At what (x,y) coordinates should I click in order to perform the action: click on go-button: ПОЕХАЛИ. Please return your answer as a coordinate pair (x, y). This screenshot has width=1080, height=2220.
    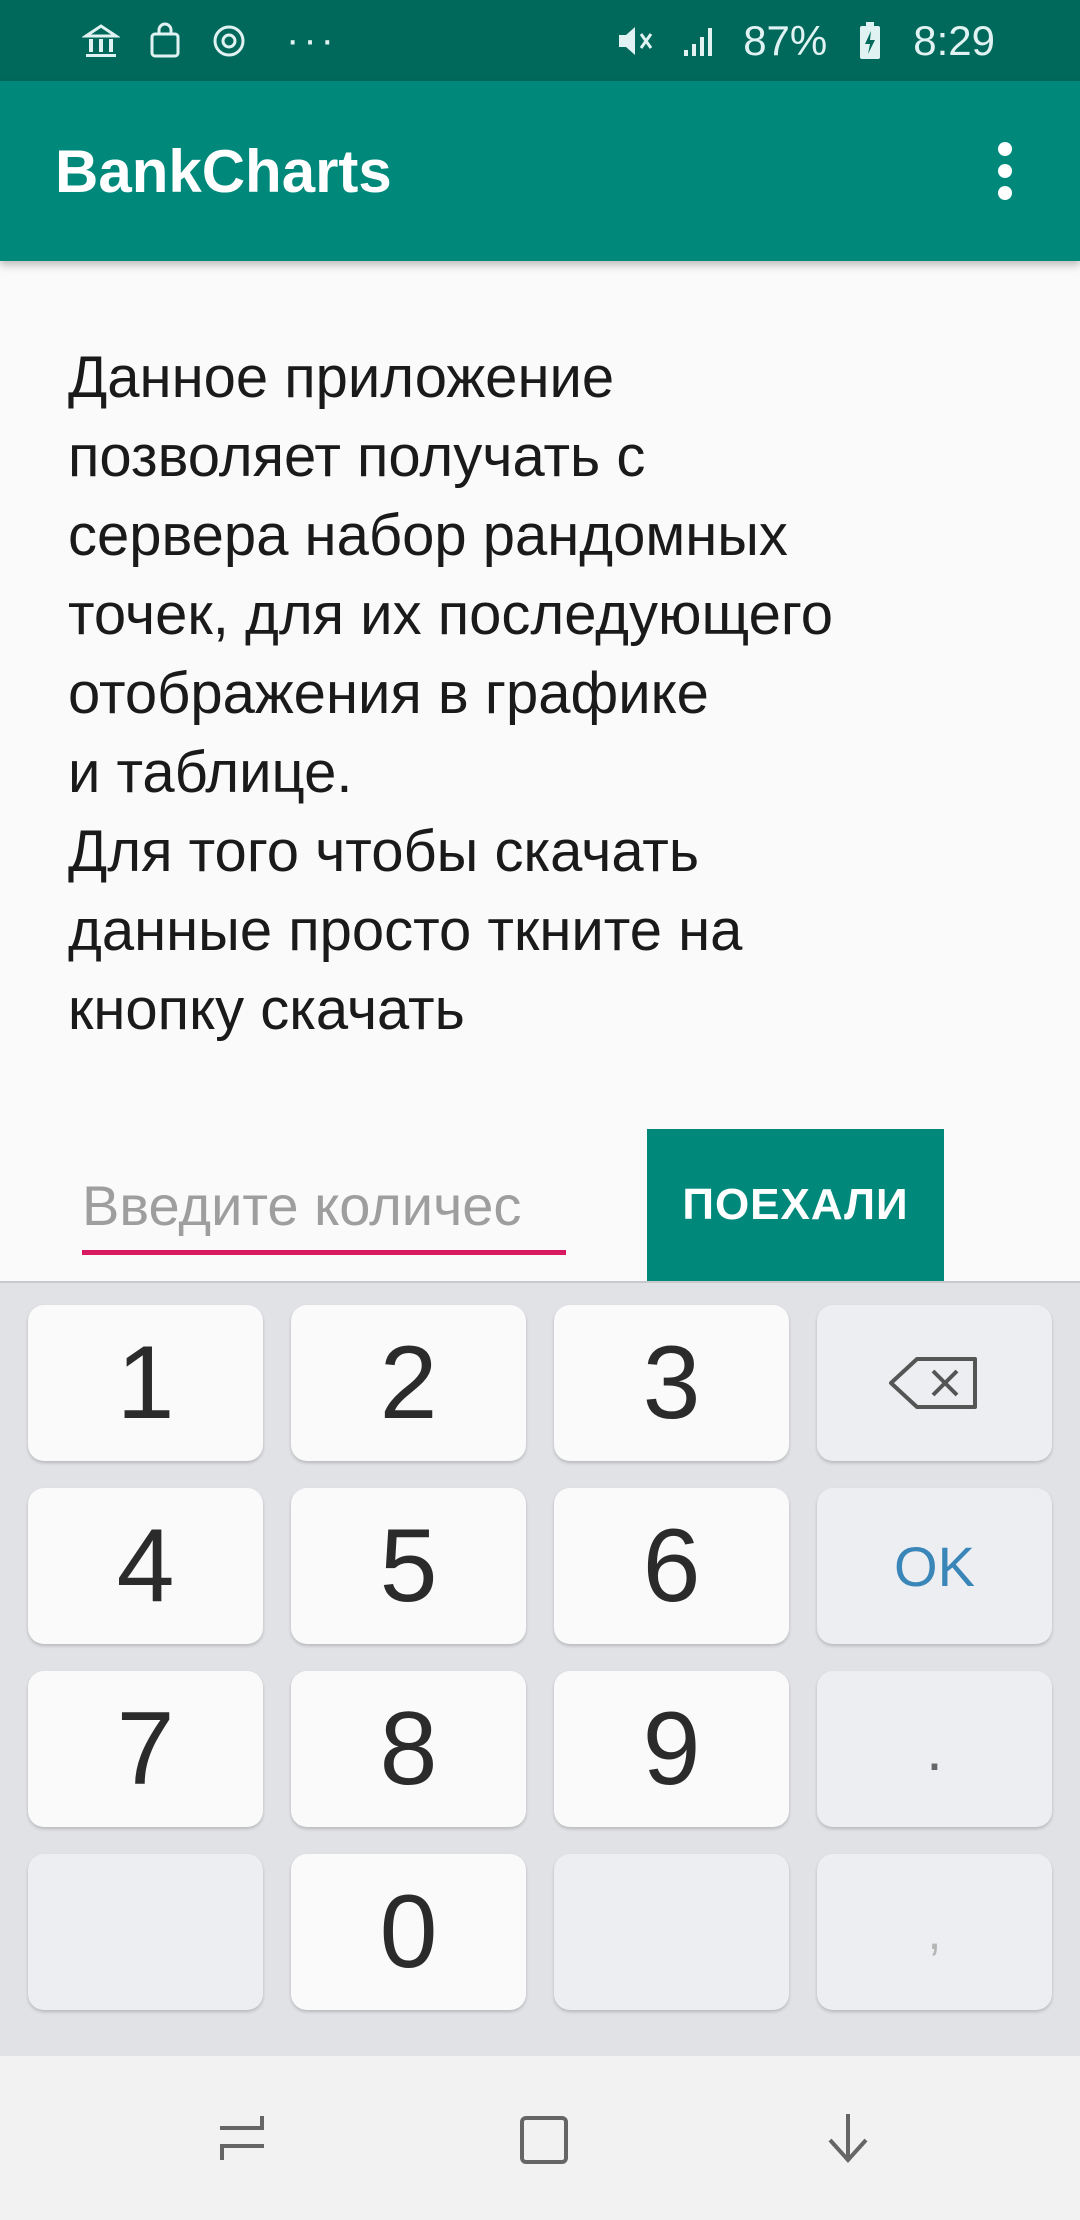
    Looking at the image, I should click on (795, 1205).